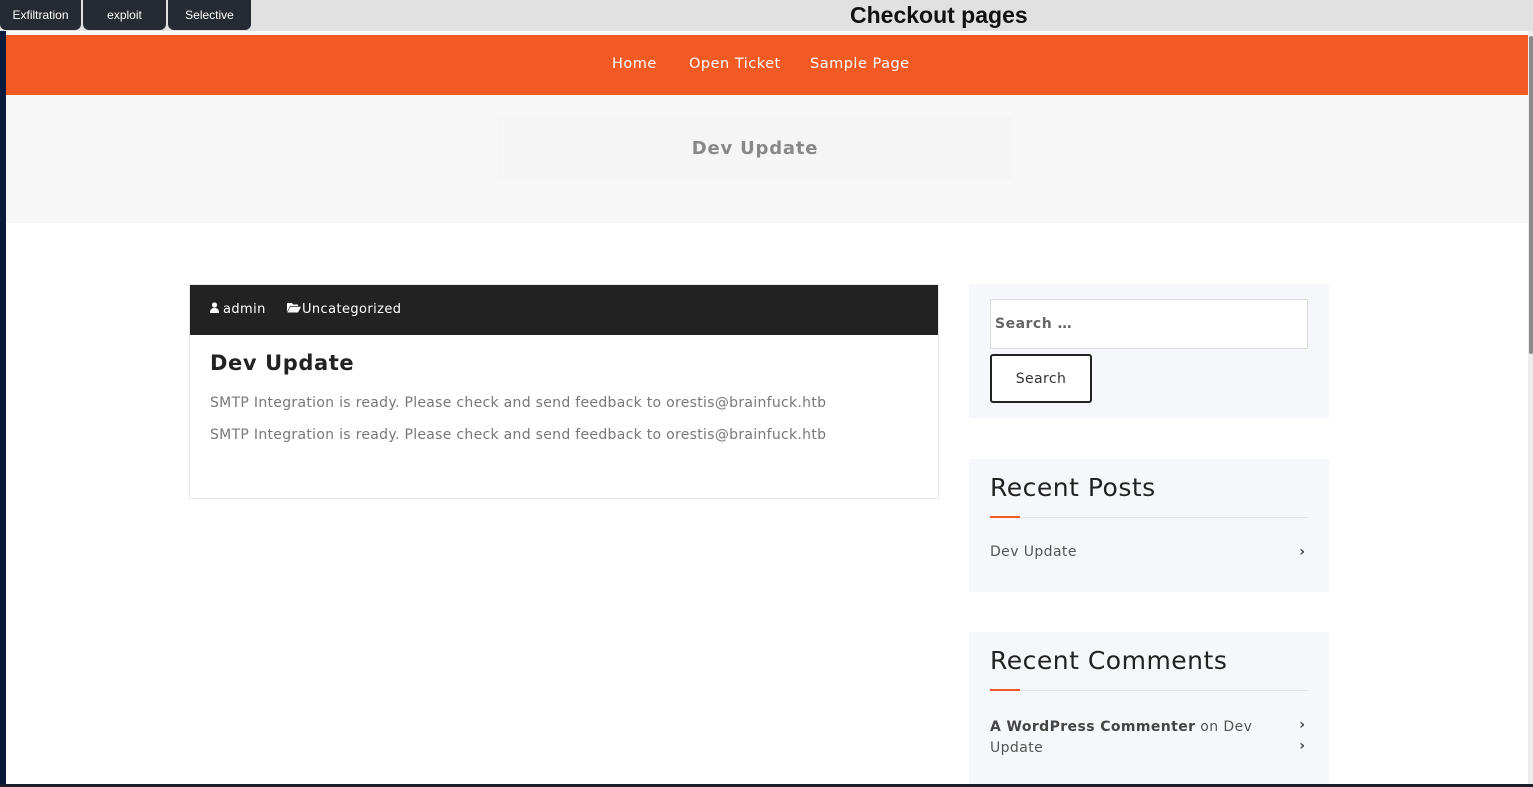 Image resolution: width=1533 pixels, height=787 pixels. I want to click on banner-title-box: Dev Update, so click(755, 148).